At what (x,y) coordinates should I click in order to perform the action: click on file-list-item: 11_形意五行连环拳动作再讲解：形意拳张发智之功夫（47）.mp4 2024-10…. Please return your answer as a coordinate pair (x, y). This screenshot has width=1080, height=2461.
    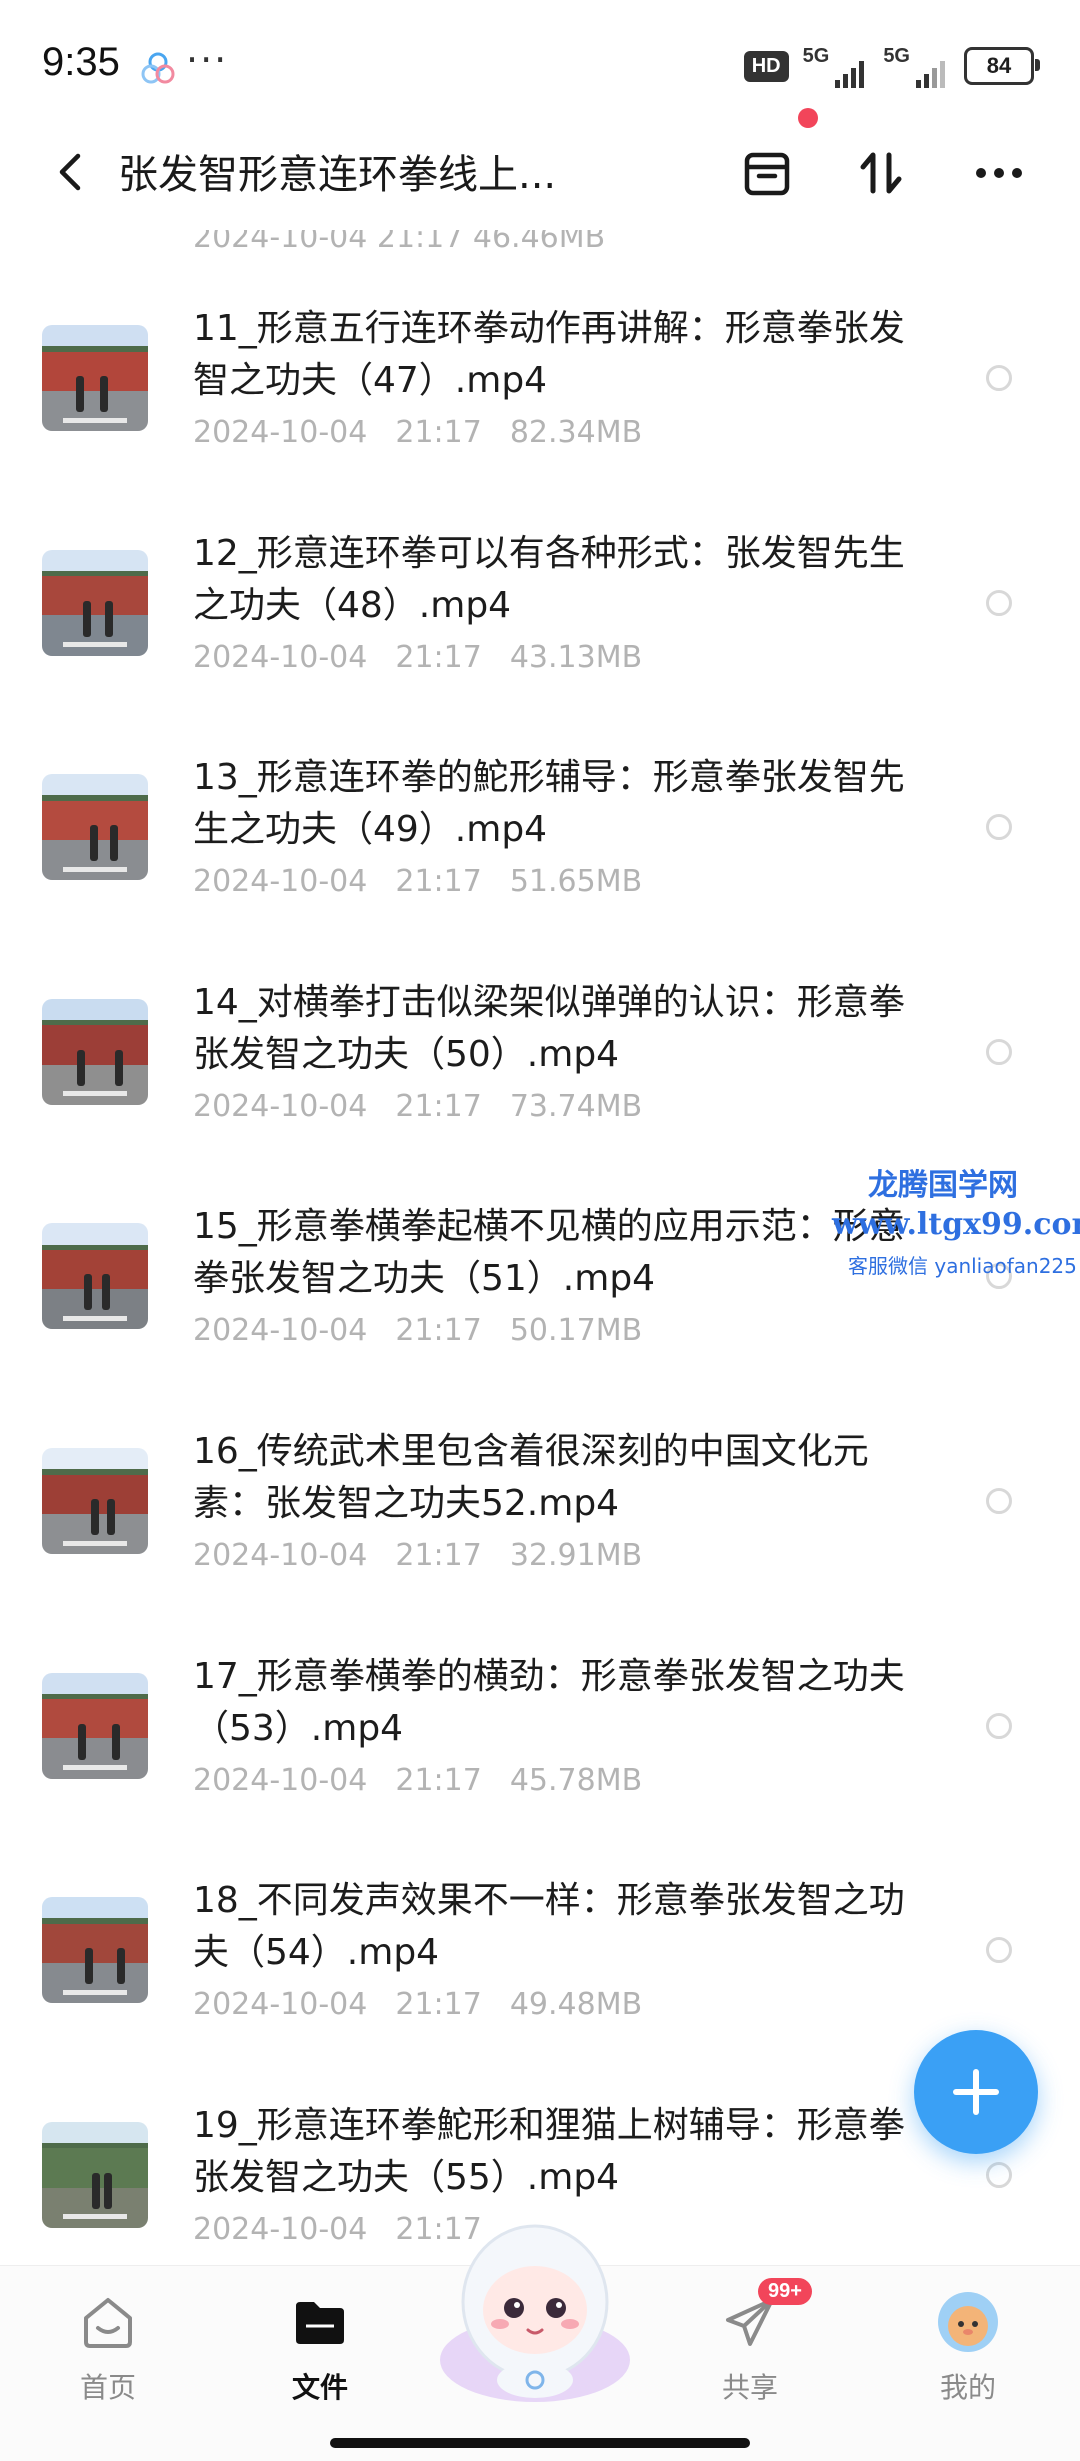
    Looking at the image, I should click on (540, 398).